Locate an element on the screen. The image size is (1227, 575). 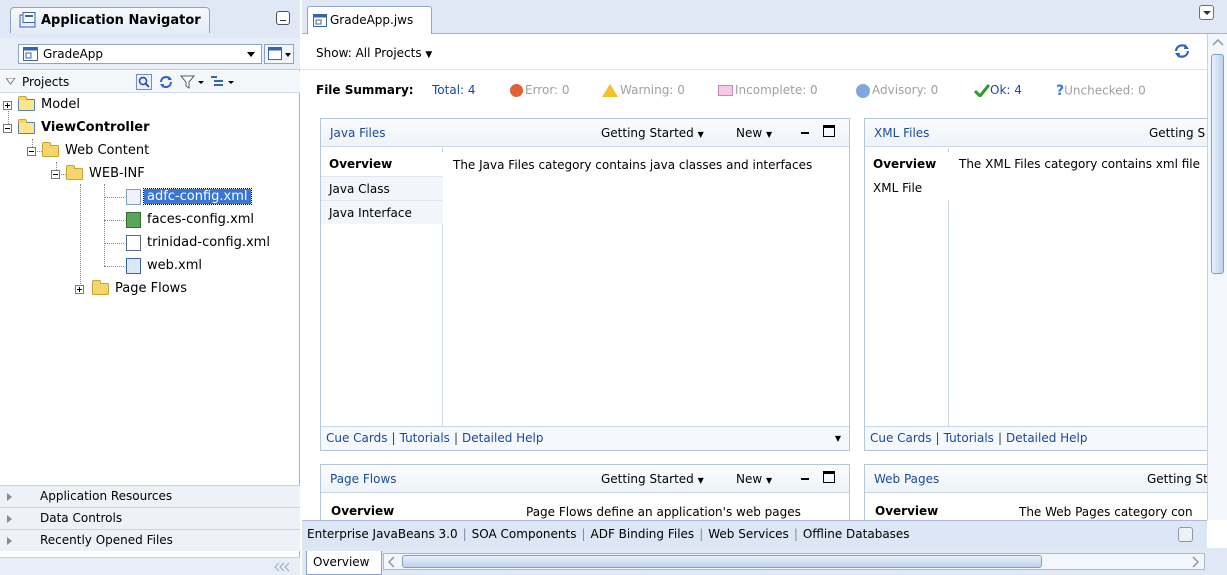
card-title: Web Pages is located at coordinates (906, 479).